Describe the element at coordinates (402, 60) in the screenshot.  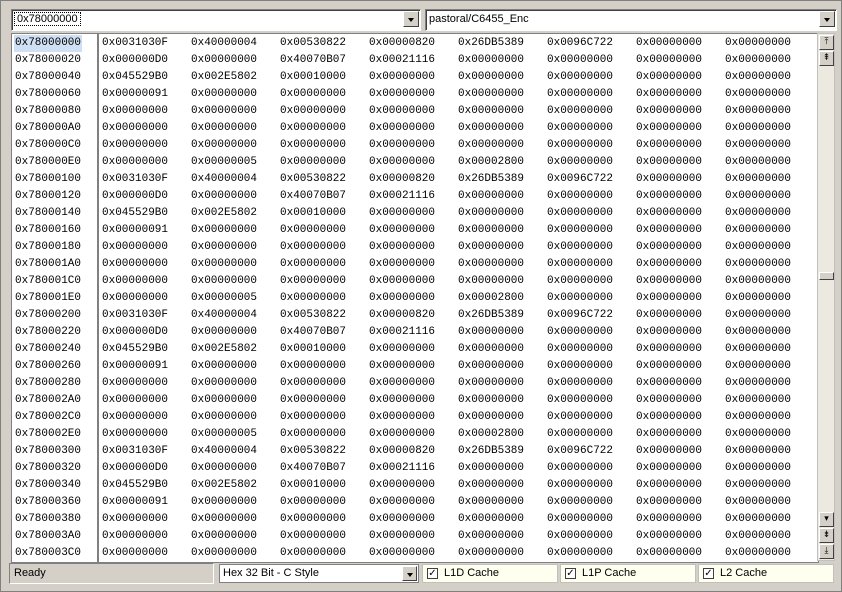
I see `memory-cell: 0x00021116` at that location.